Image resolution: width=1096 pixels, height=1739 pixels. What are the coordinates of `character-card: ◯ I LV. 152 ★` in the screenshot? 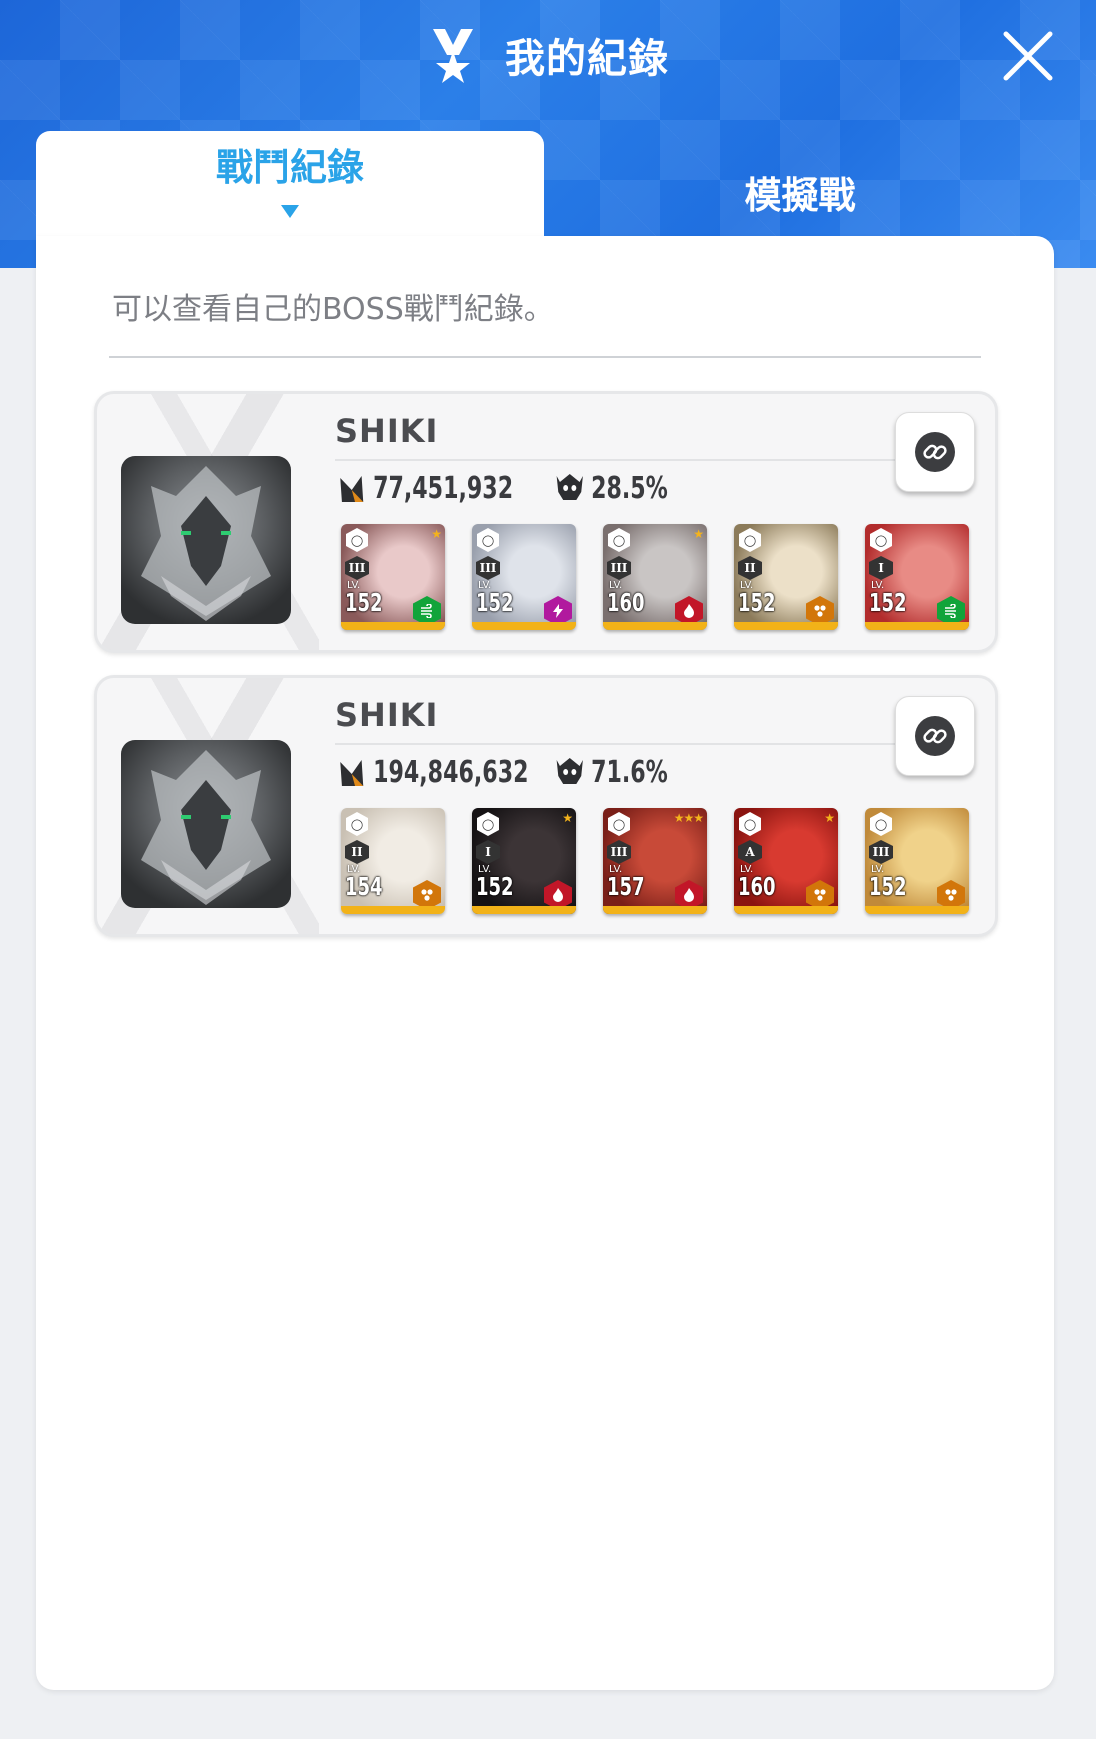 It's located at (524, 861).